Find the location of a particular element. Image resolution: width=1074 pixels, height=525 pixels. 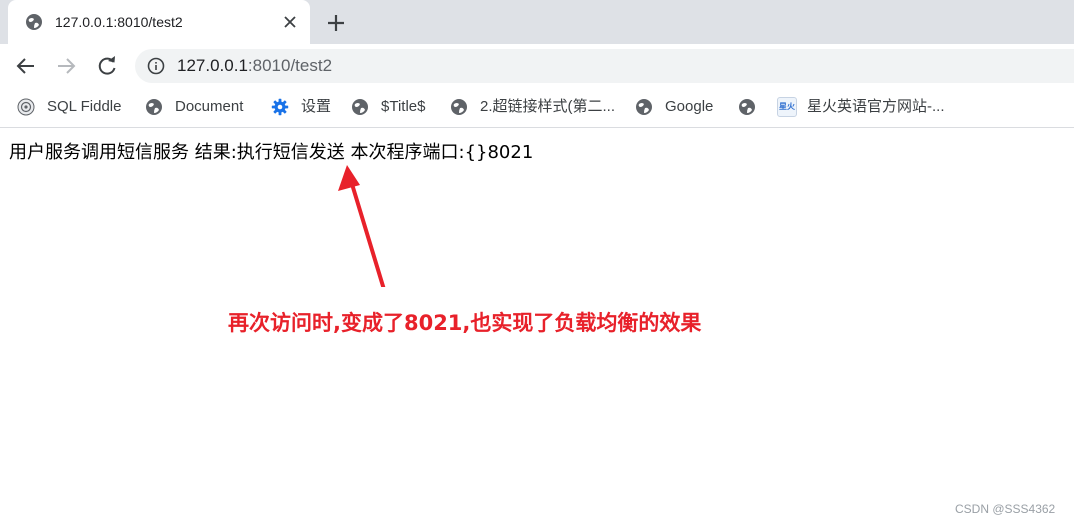

bookmark-title: $Title$ is located at coordinates (393, 107).